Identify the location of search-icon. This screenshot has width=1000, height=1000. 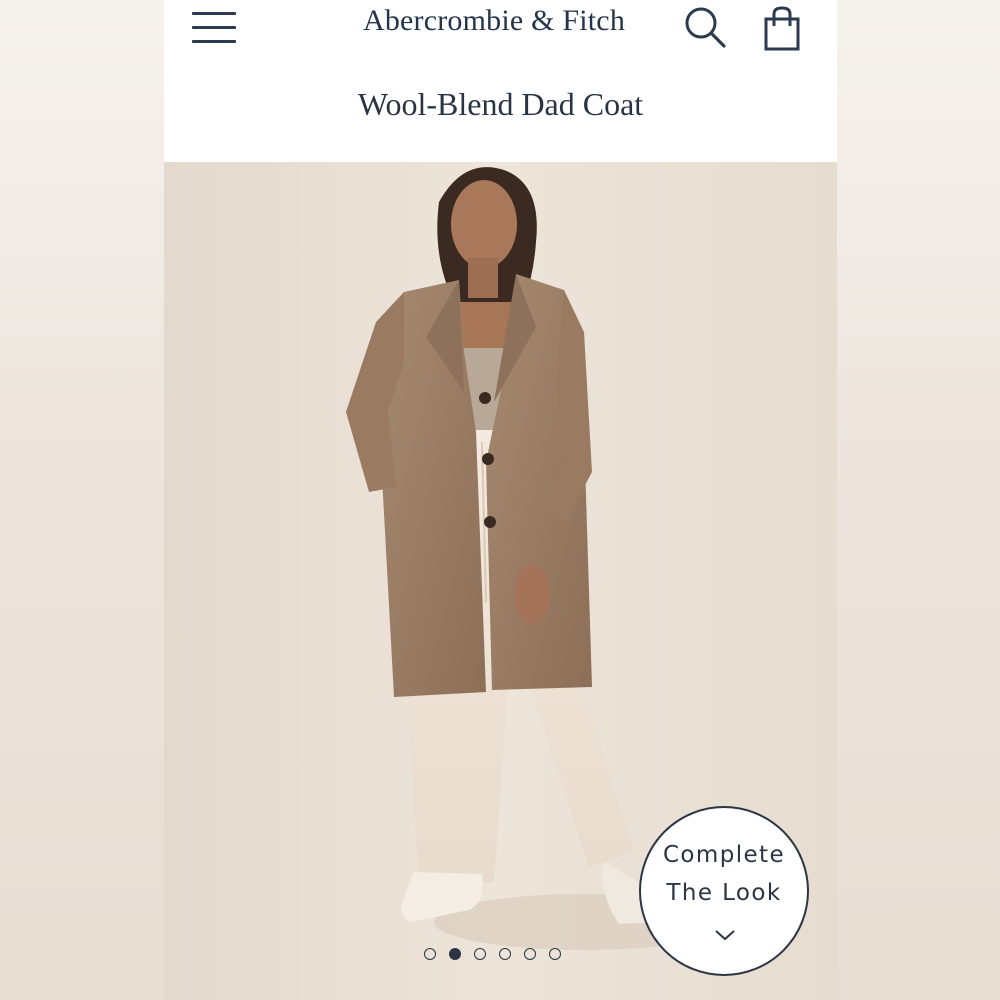
(706, 28).